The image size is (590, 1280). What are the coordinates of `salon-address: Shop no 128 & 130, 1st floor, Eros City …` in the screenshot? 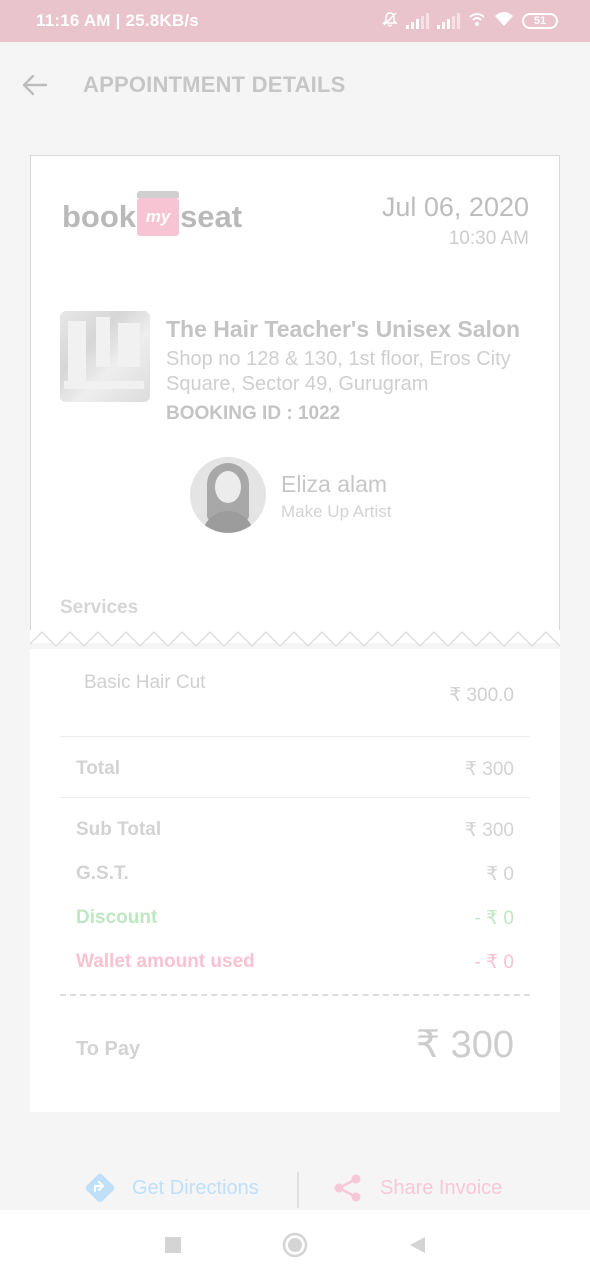 It's located at (338, 371).